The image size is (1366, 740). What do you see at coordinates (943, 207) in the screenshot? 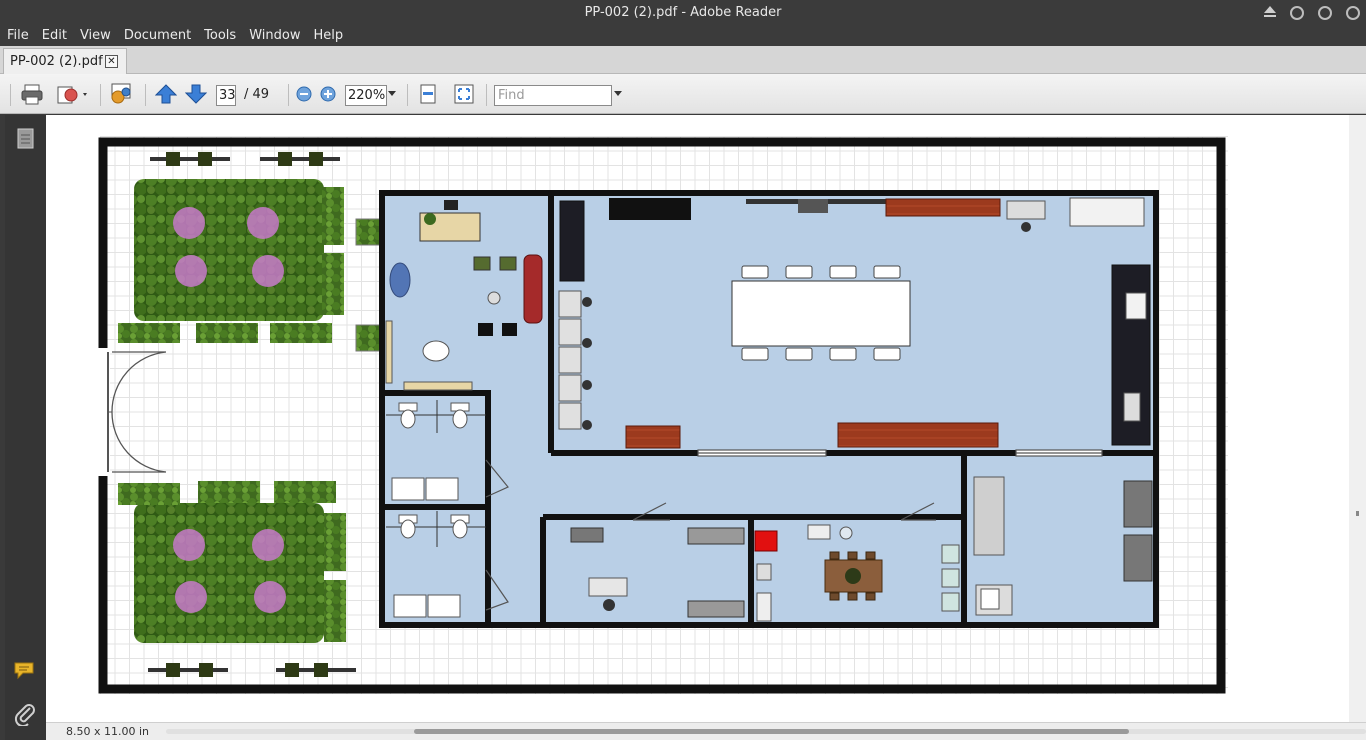
I see `wood-counter` at bounding box center [943, 207].